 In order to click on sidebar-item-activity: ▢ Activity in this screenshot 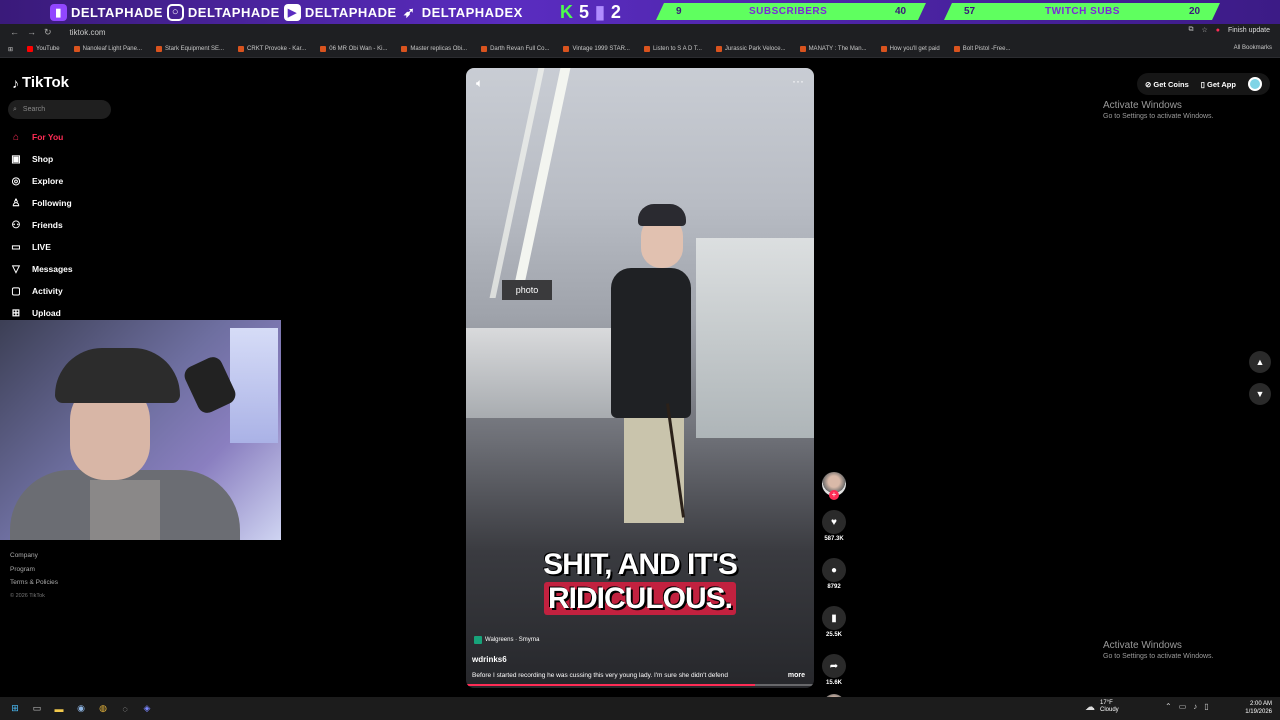, I will do `click(41, 291)`.